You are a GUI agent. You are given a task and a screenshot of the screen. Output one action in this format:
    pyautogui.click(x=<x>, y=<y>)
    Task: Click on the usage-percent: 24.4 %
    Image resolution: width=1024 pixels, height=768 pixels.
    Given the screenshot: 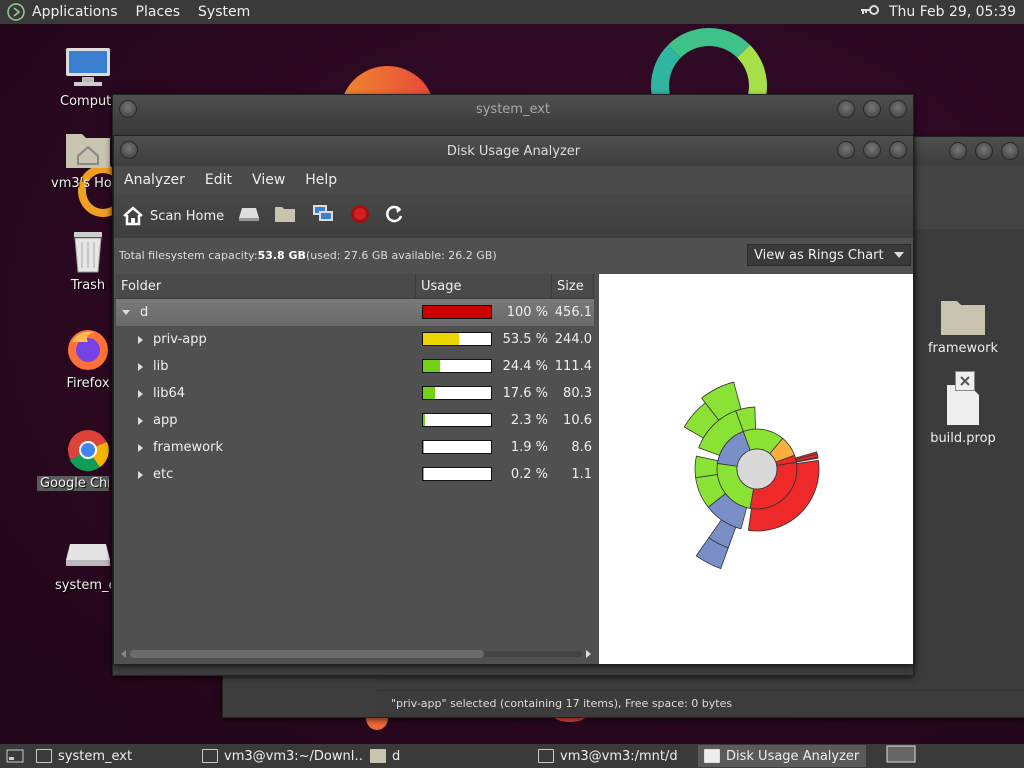 What is the action you would take?
    pyautogui.click(x=525, y=366)
    